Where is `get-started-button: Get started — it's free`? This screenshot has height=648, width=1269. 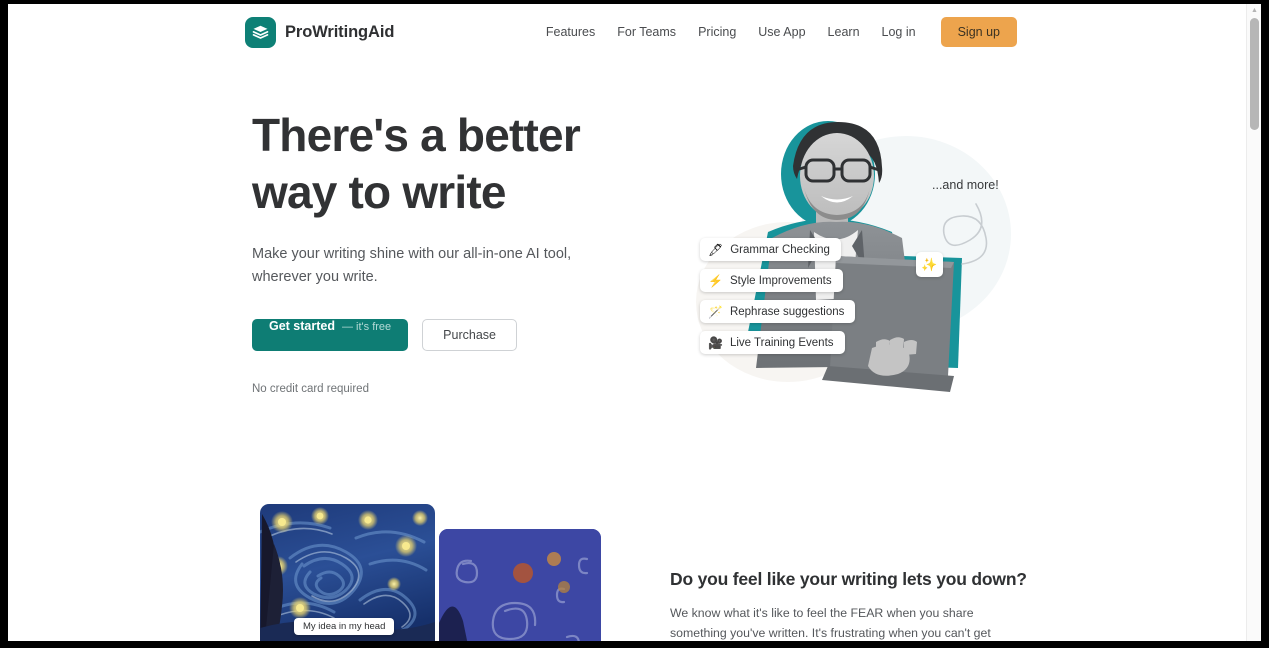 get-started-button: Get started — it's free is located at coordinates (330, 335).